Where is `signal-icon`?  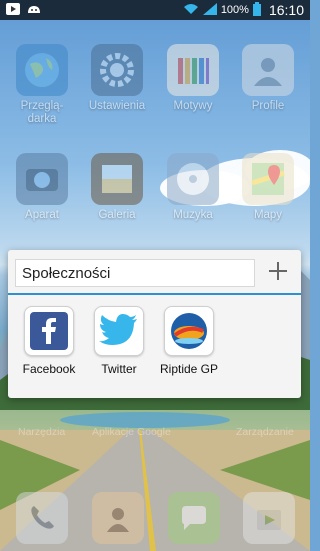 signal-icon is located at coordinates (209, 10).